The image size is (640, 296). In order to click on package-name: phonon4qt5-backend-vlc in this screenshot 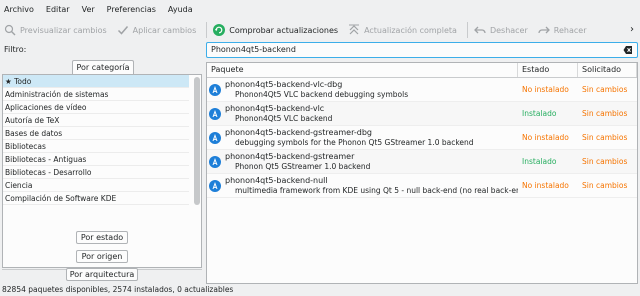, I will do `click(275, 108)`.